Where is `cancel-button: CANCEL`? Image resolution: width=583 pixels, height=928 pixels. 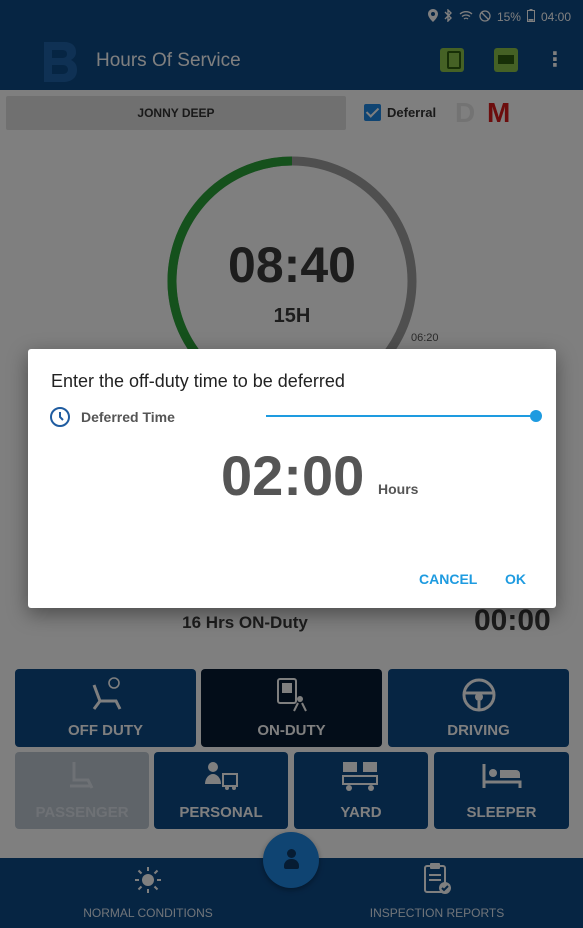
cancel-button: CANCEL is located at coordinates (448, 579).